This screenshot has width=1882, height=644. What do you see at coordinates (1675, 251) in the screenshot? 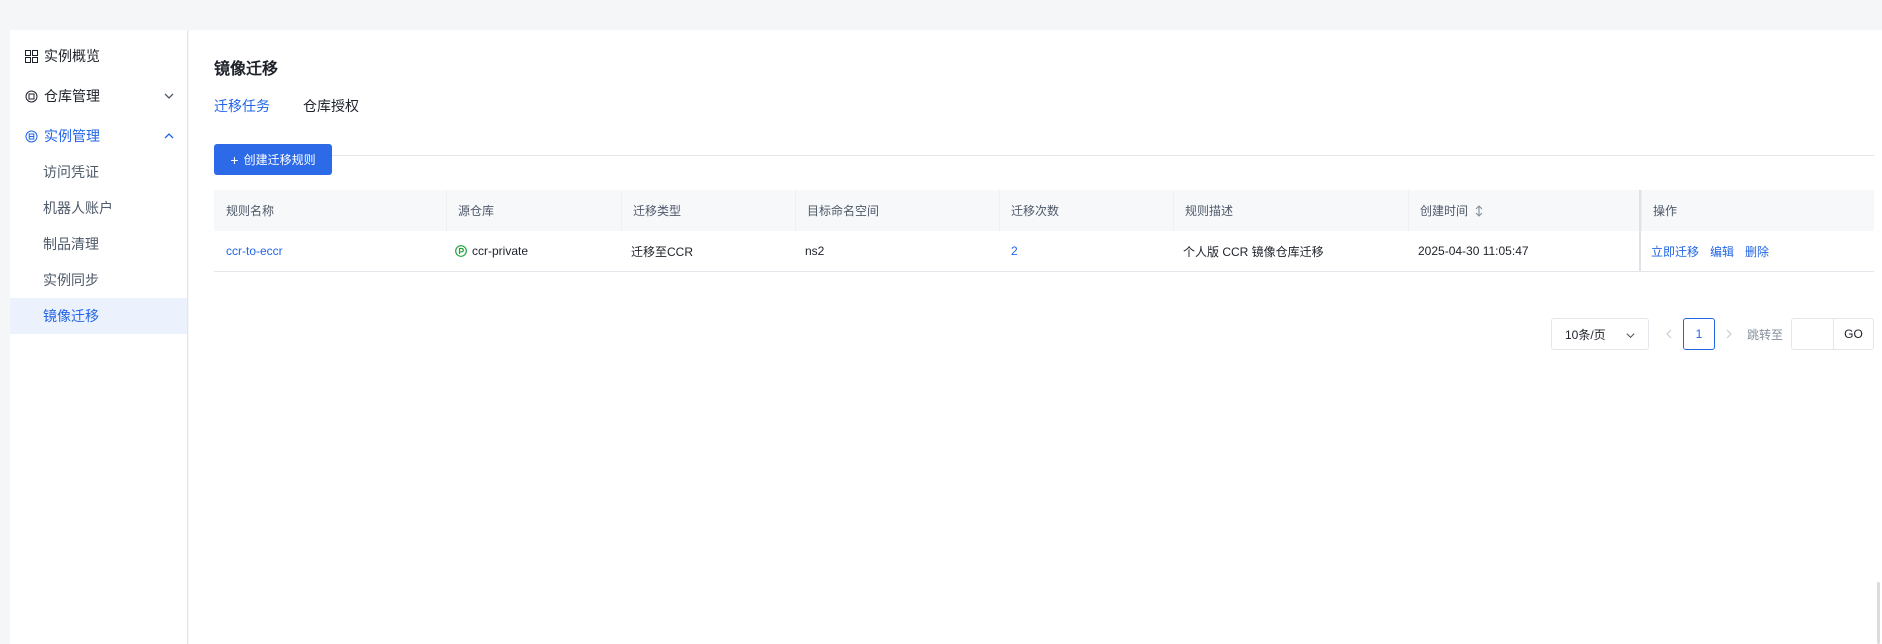
I see `migrate-now-link: 立即迁移` at bounding box center [1675, 251].